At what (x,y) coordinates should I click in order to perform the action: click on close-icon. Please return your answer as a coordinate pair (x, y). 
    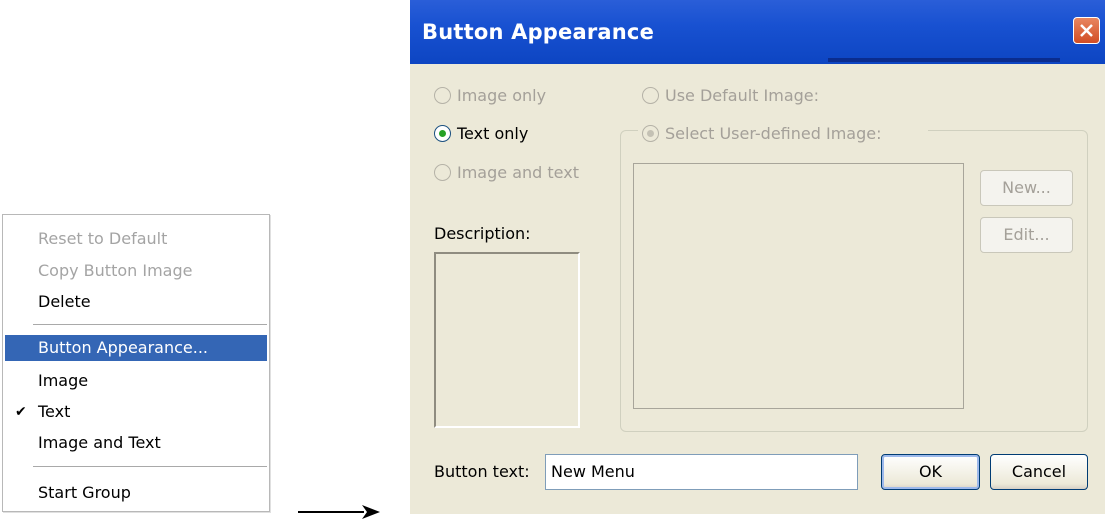
    Looking at the image, I should click on (1086, 30).